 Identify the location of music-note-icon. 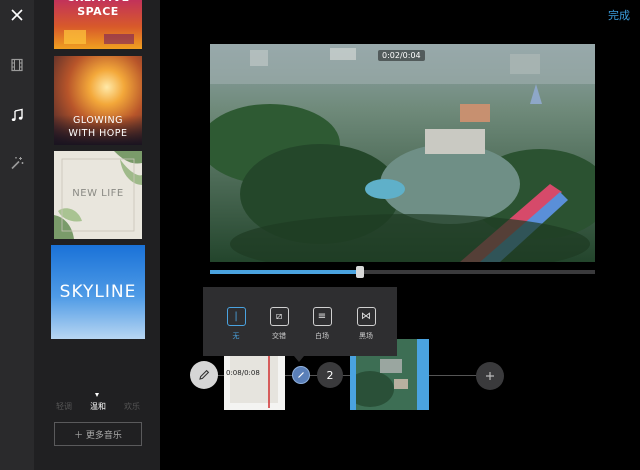
(17, 114).